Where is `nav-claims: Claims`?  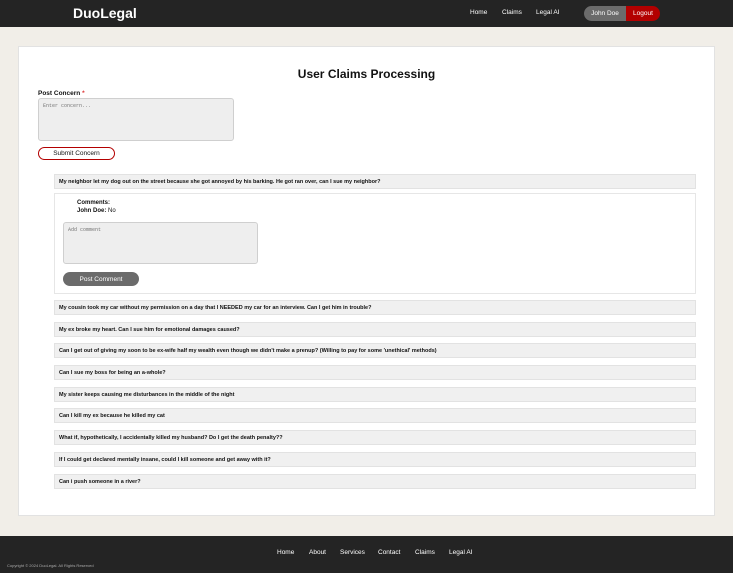
nav-claims: Claims is located at coordinates (512, 12).